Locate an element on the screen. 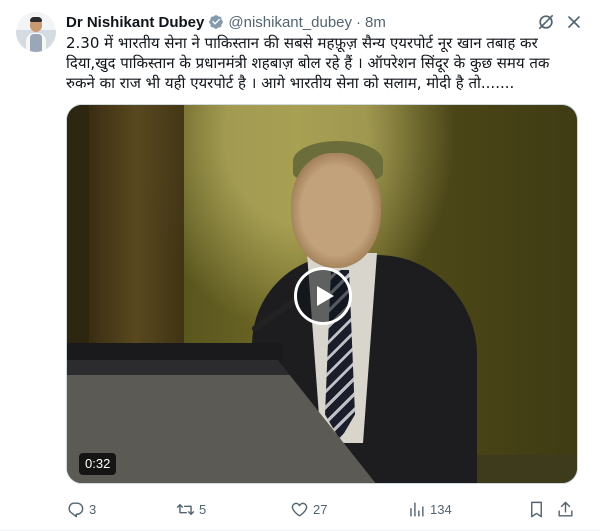  more-options-icon is located at coordinates (574, 22).